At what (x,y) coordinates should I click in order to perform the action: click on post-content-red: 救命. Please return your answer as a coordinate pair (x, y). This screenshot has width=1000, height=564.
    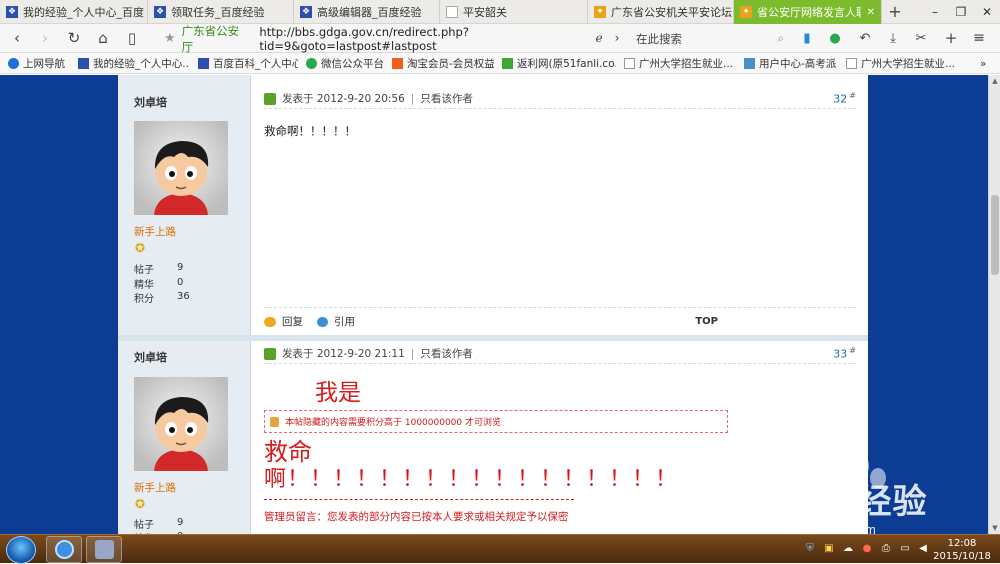
    Looking at the image, I should click on (288, 452).